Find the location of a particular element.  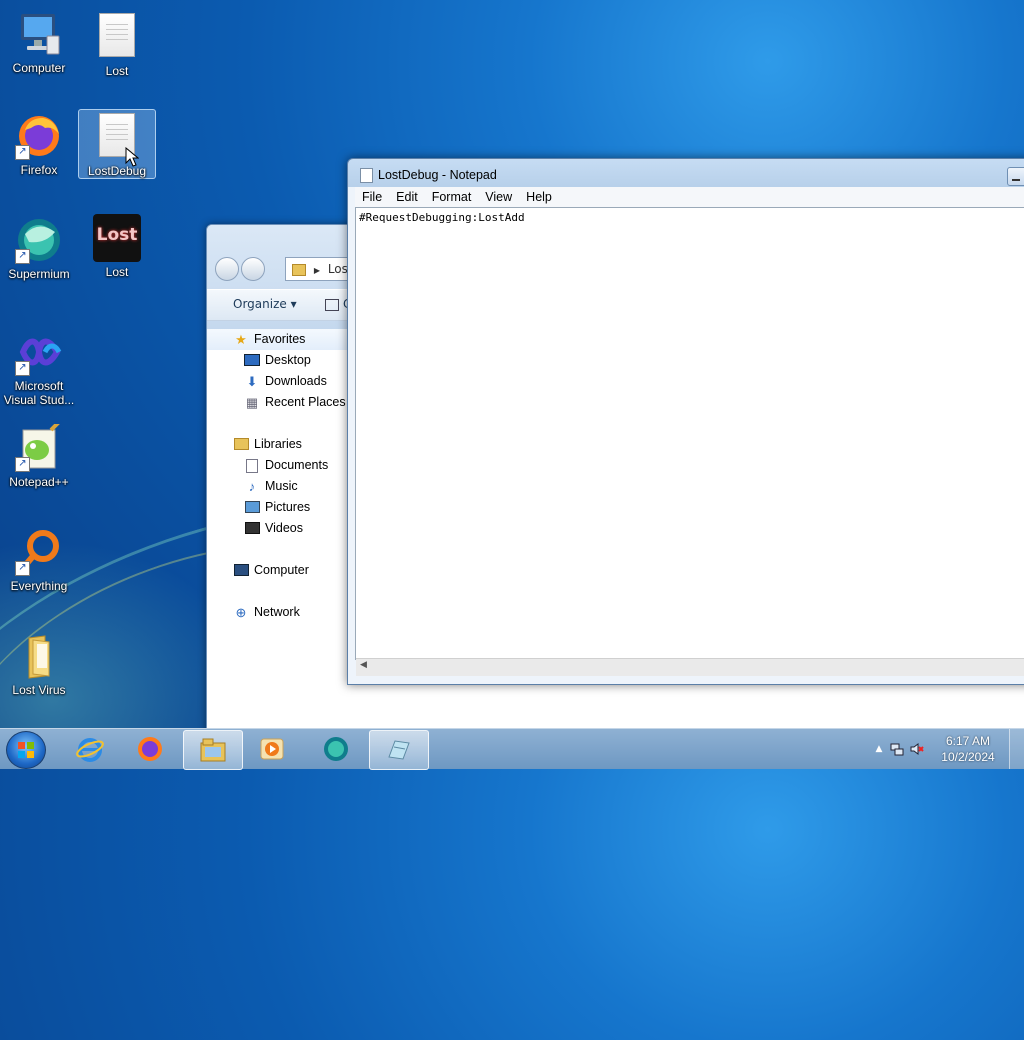

minimize-button is located at coordinates (1015, 176).